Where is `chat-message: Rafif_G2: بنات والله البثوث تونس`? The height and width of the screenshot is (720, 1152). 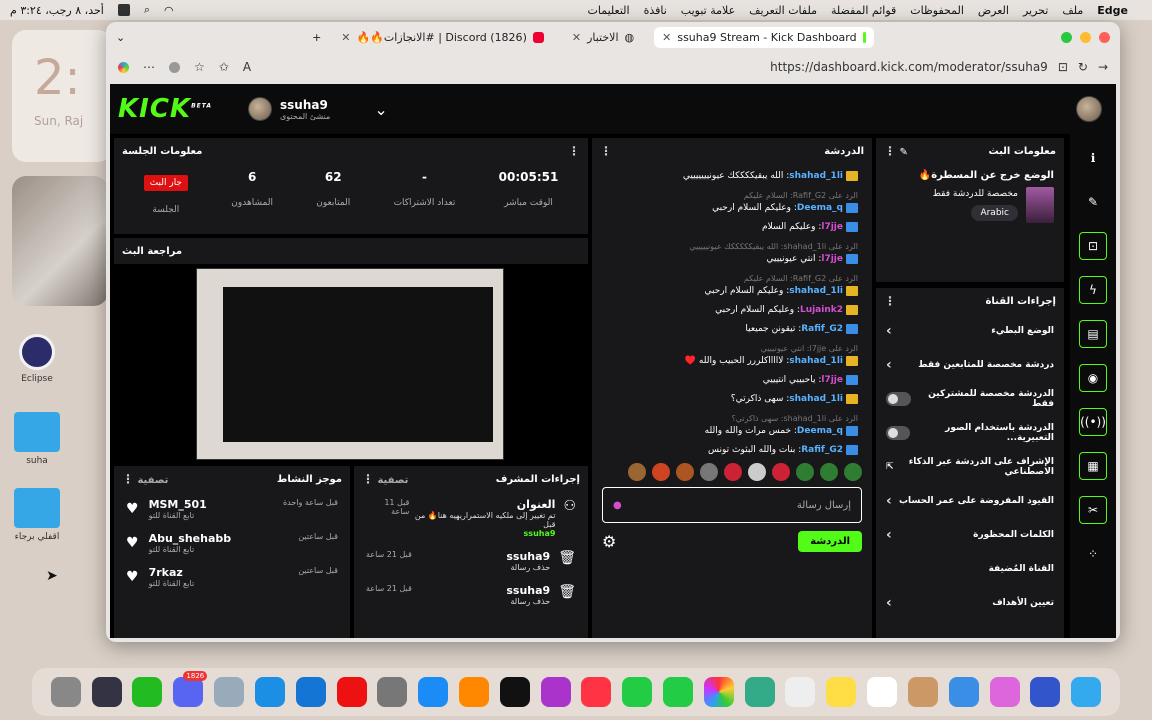
chat-message: Rafif_G2: بنات والله البثوث تونس is located at coordinates (730, 450).